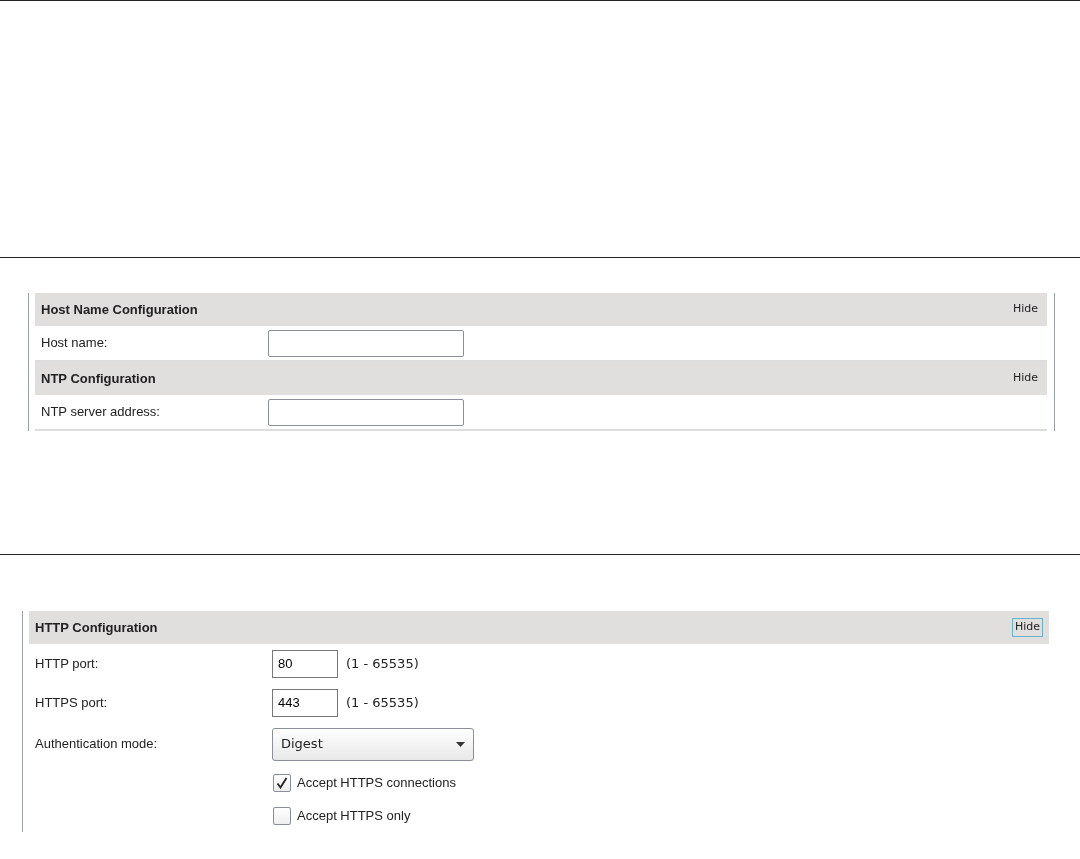 This screenshot has height=859, width=1080. What do you see at coordinates (305, 663) in the screenshot?
I see `port-field: 80` at bounding box center [305, 663].